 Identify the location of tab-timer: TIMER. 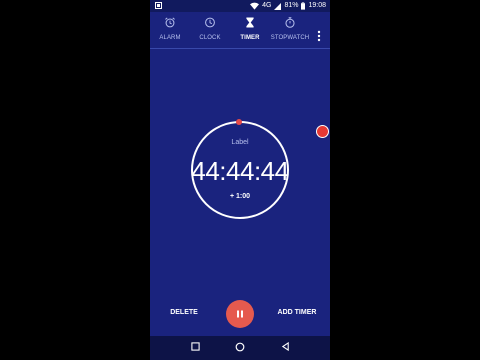
(250, 30).